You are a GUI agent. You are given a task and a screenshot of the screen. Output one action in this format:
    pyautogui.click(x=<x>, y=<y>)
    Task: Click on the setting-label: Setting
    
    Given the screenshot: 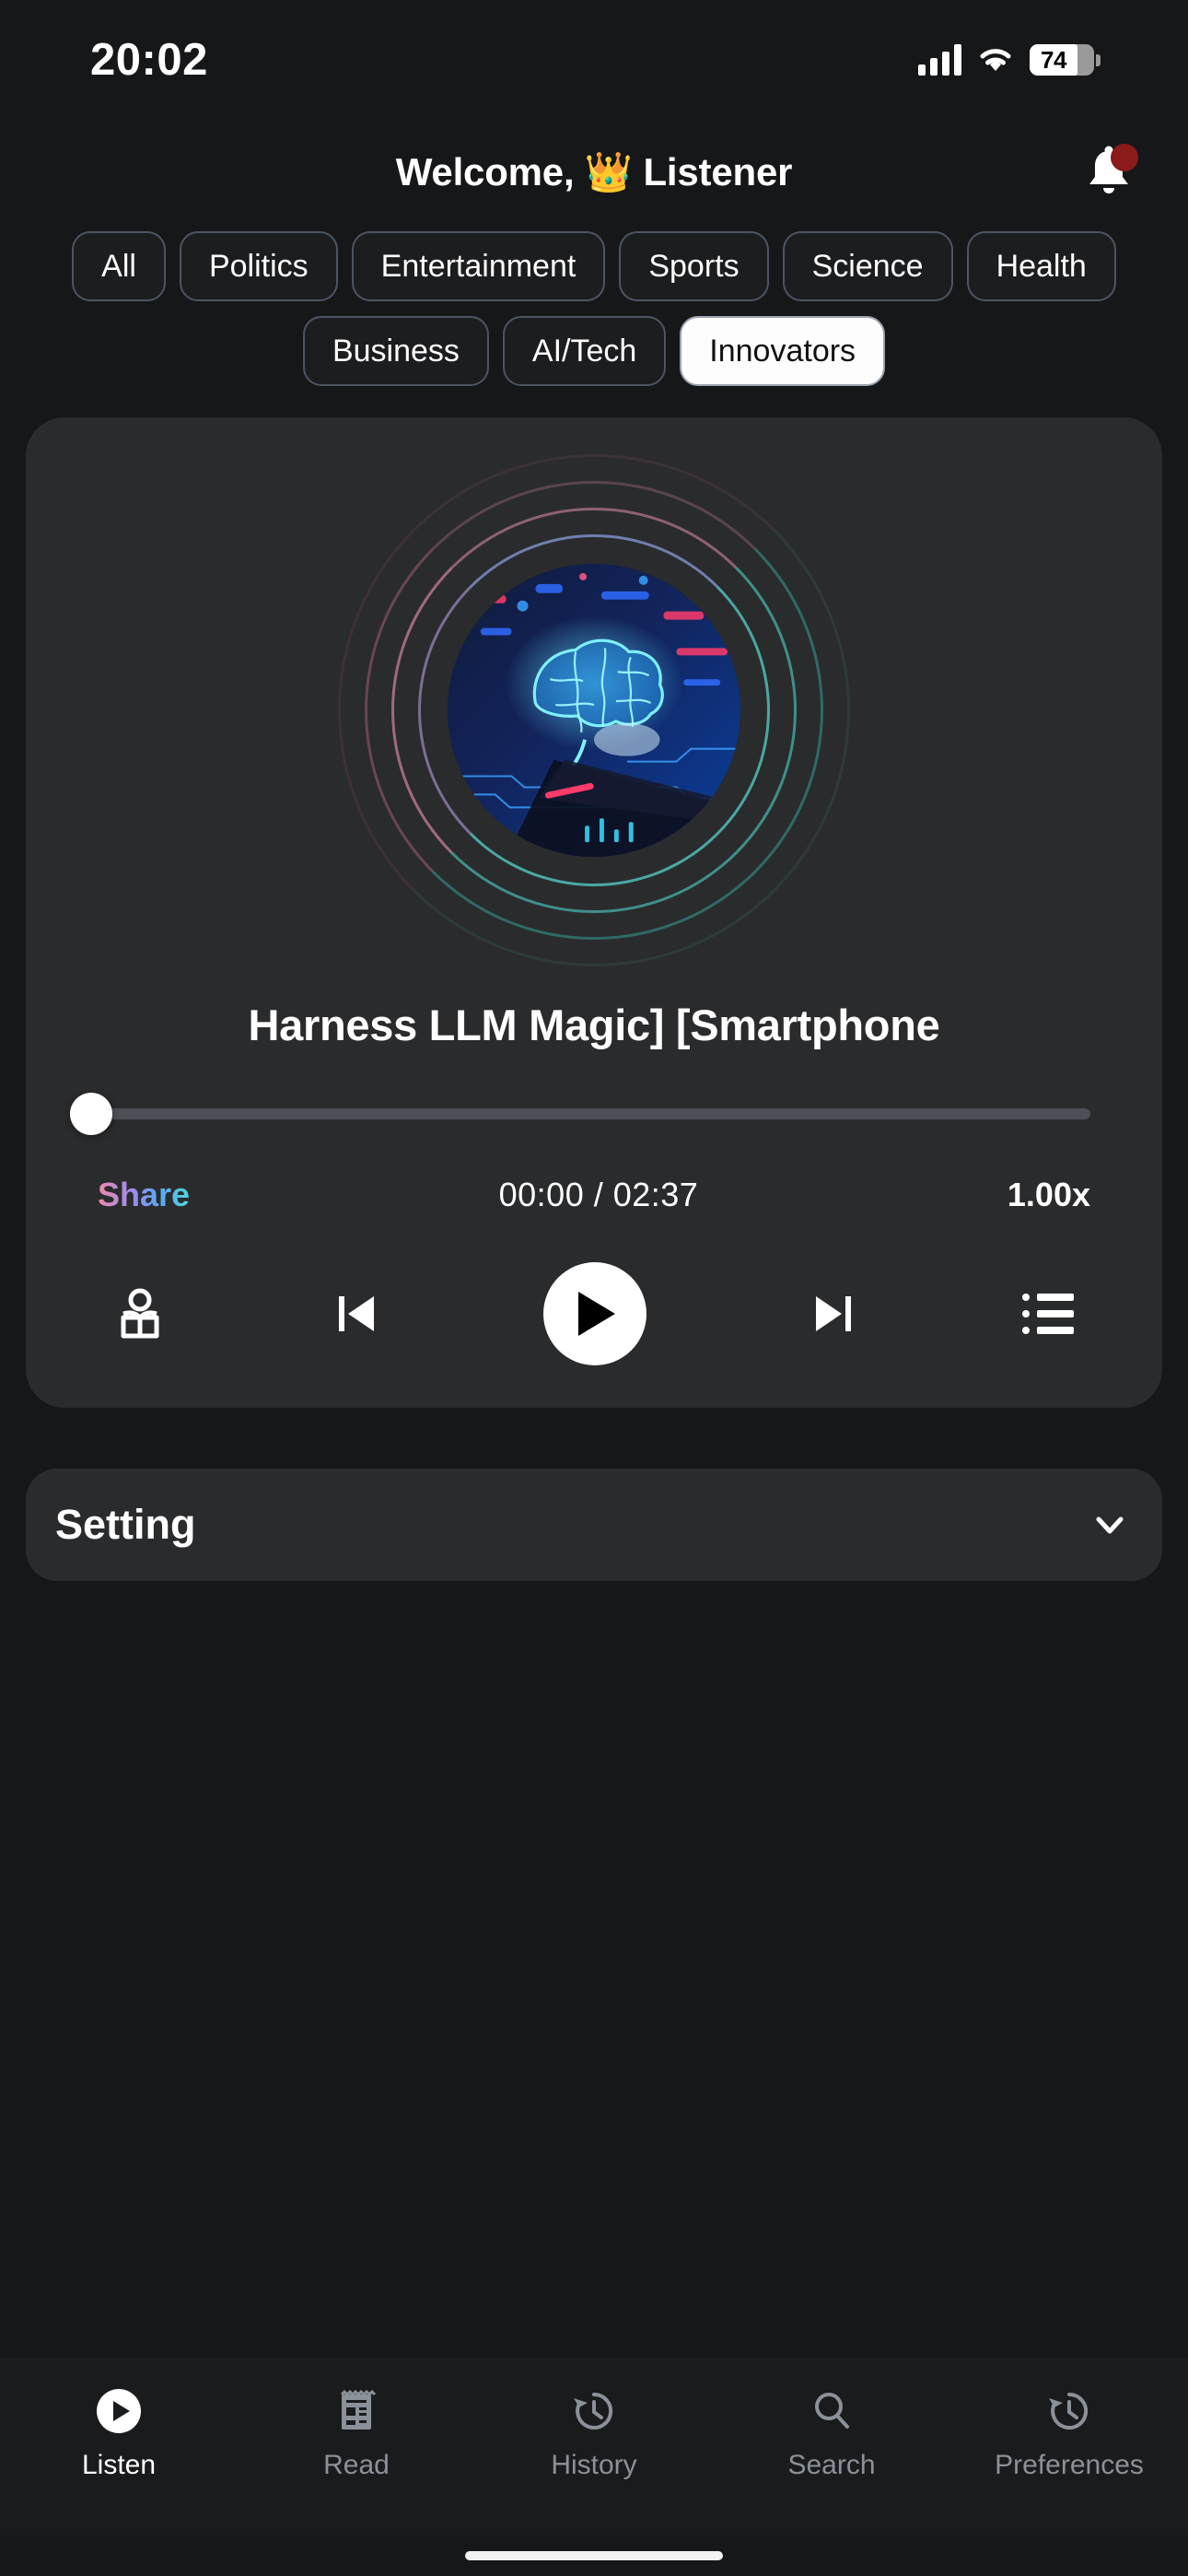 What is the action you would take?
    pyautogui.click(x=125, y=1524)
    